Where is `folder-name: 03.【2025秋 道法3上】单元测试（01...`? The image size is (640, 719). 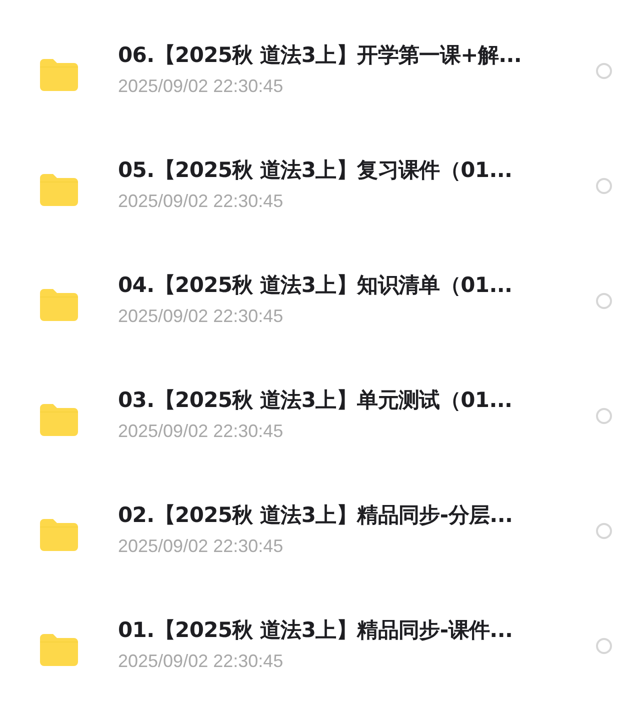 folder-name: 03.【2025秋 道法3上】单元测试（01... is located at coordinates (357, 400).